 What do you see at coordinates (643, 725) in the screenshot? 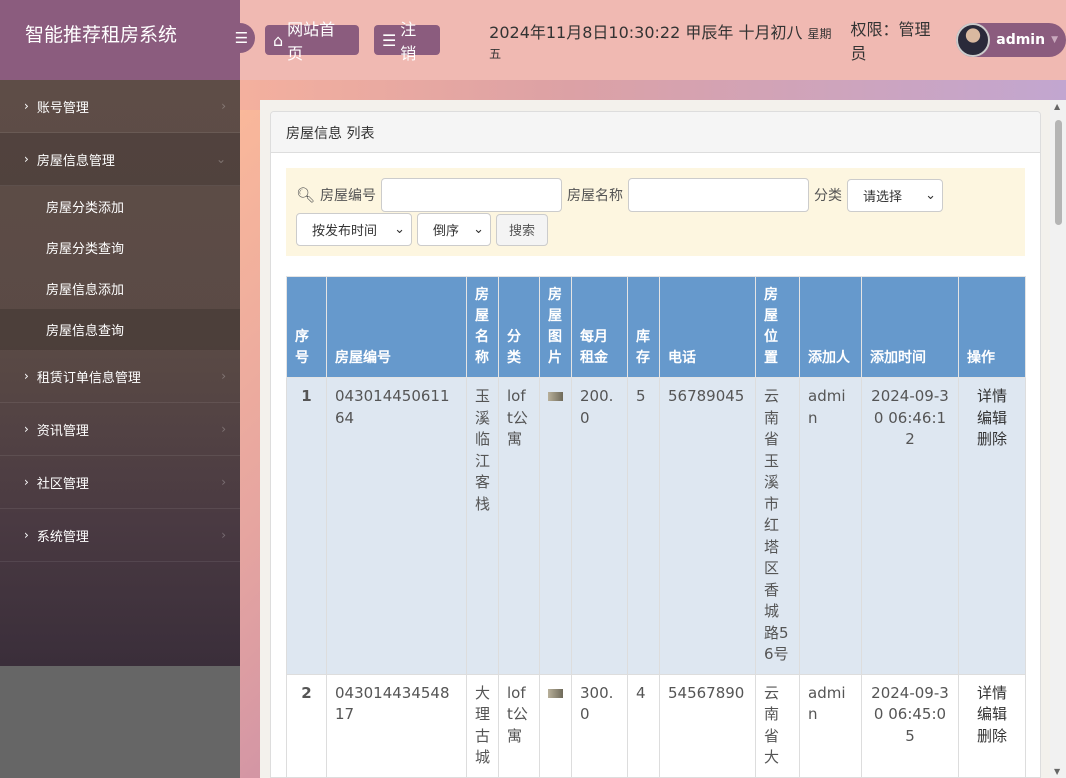
I see `stock: 4` at bounding box center [643, 725].